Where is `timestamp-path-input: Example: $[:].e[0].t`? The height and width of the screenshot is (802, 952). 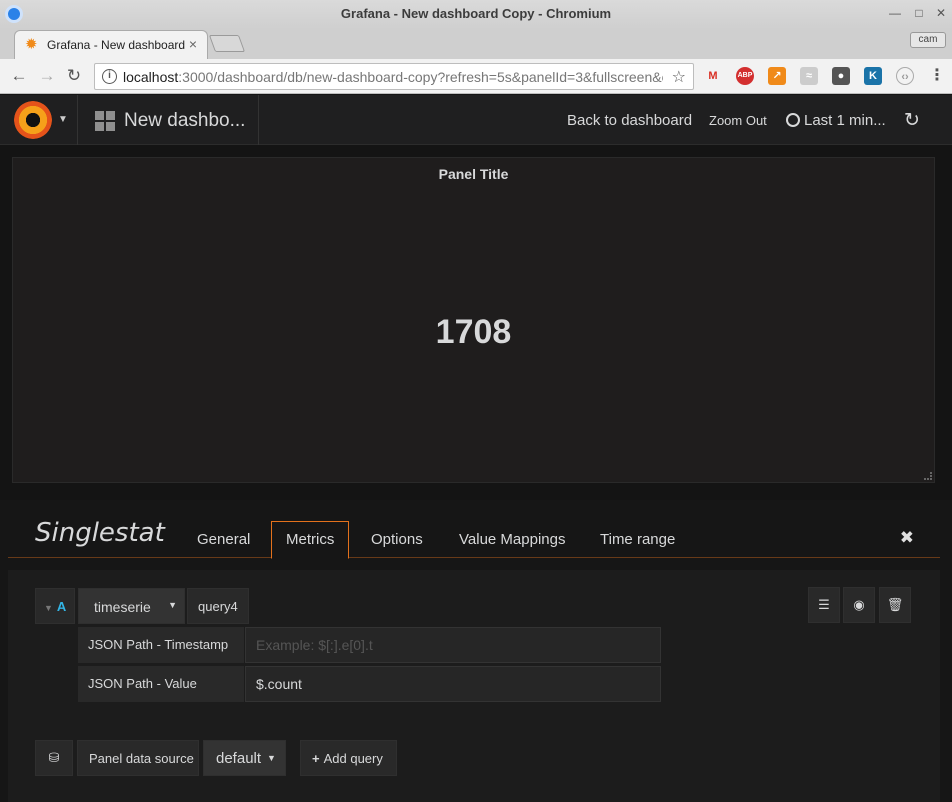 timestamp-path-input: Example: $[:].e[0].t is located at coordinates (453, 645).